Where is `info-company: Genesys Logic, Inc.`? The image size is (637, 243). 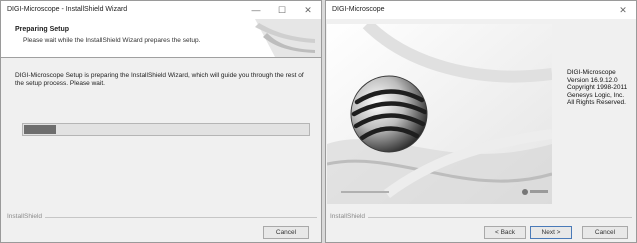
info-company: Genesys Logic, Inc. is located at coordinates (596, 95).